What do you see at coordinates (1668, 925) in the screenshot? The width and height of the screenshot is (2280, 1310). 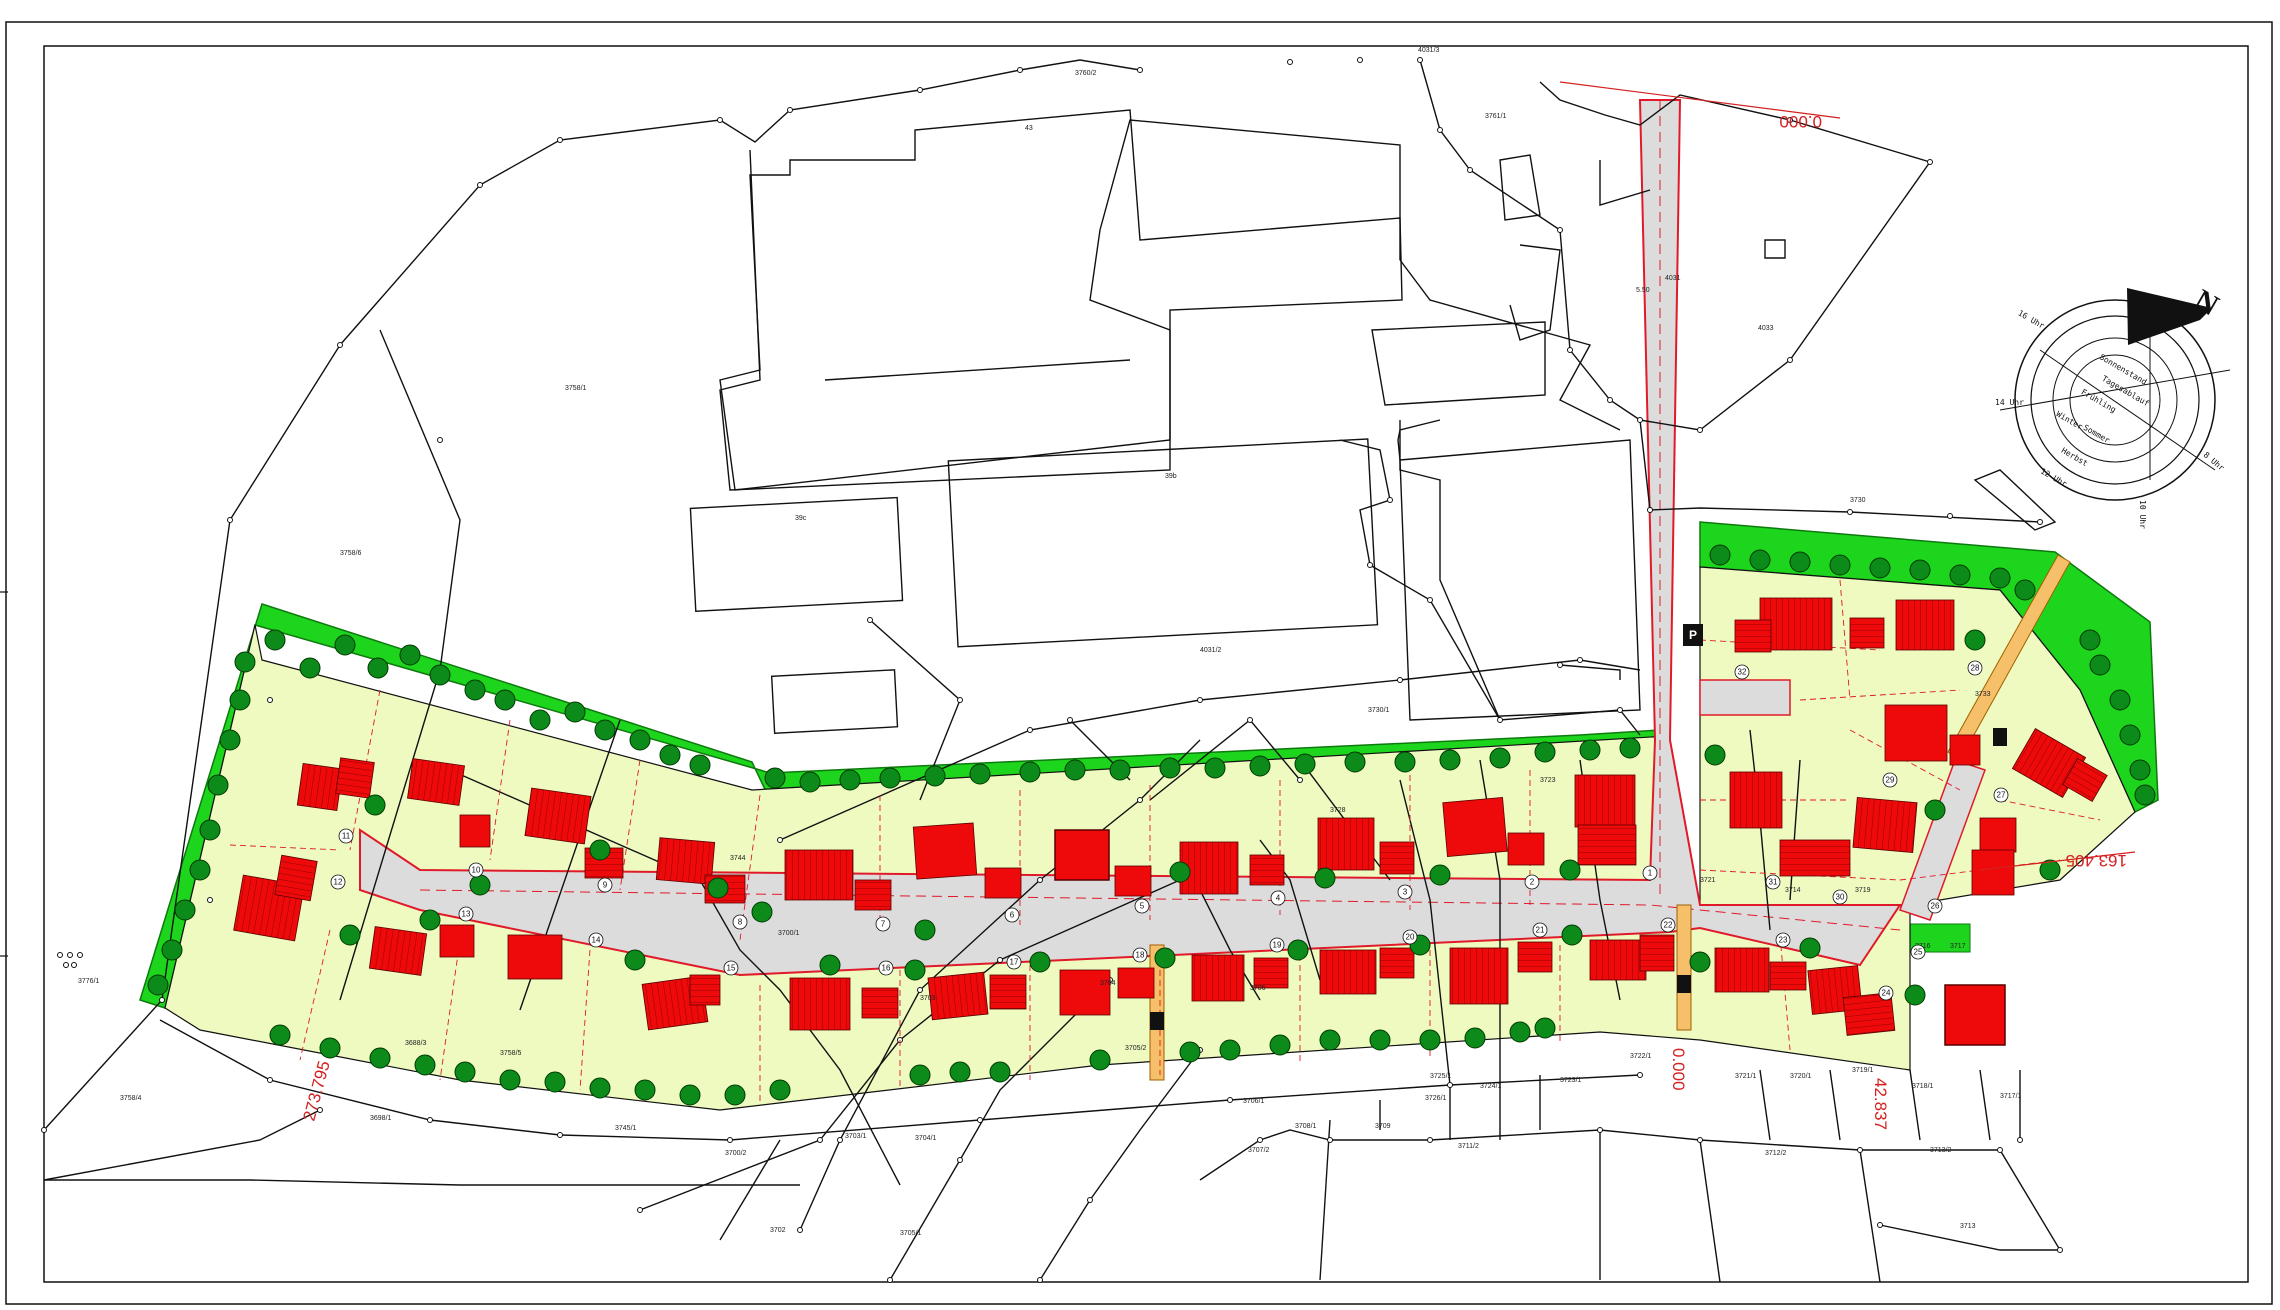 I see `svg-text: 22` at bounding box center [1668, 925].